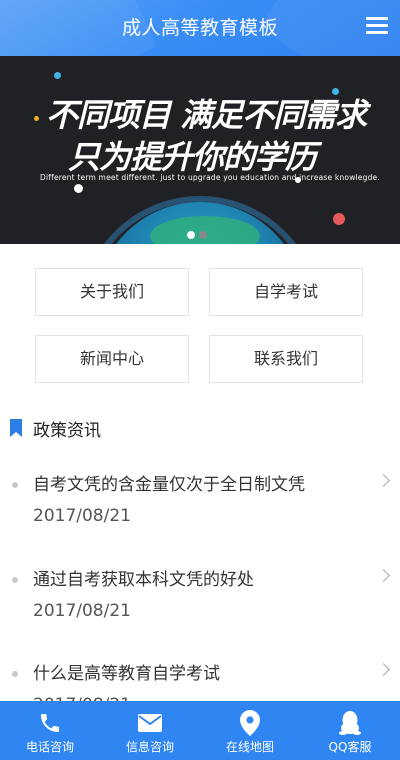 The width and height of the screenshot is (400, 760). I want to click on online-map-button: 在线地图, so click(250, 730).